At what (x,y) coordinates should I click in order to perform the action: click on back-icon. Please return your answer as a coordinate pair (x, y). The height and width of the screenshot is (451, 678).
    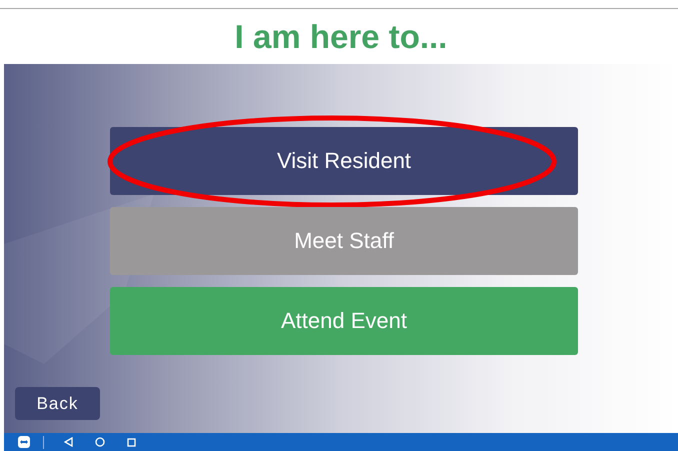
    Looking at the image, I should click on (68, 442).